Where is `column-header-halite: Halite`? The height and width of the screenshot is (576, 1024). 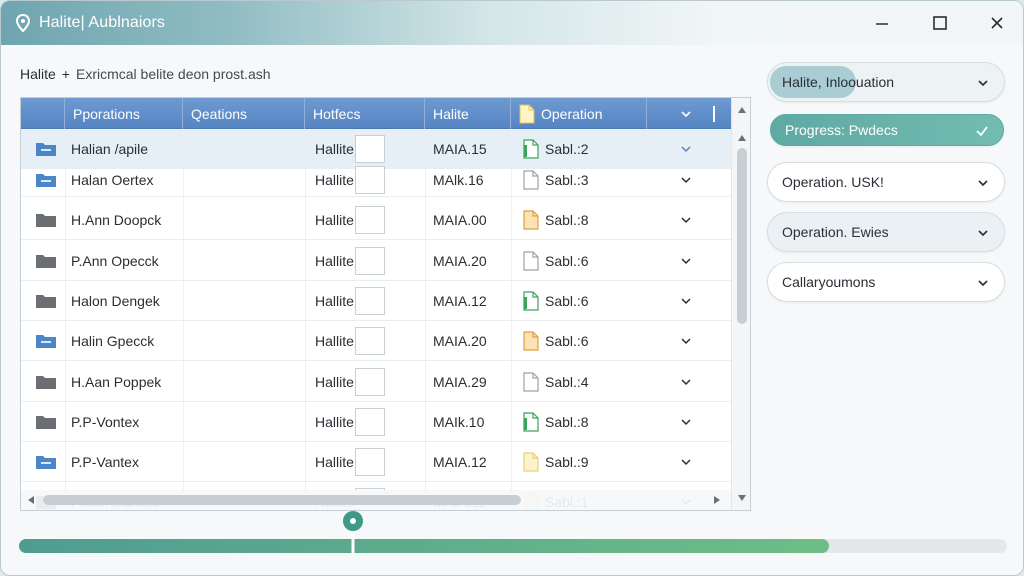 column-header-halite: Halite is located at coordinates (468, 113).